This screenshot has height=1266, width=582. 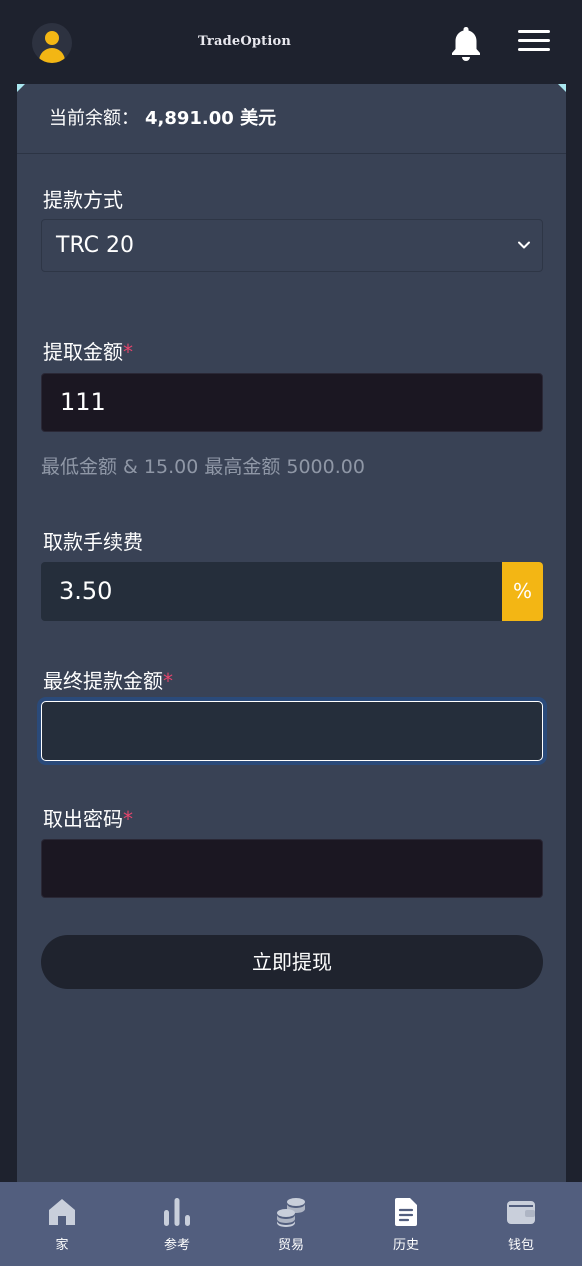 I want to click on nav-item-trade: 贸易, so click(x=291, y=1224).